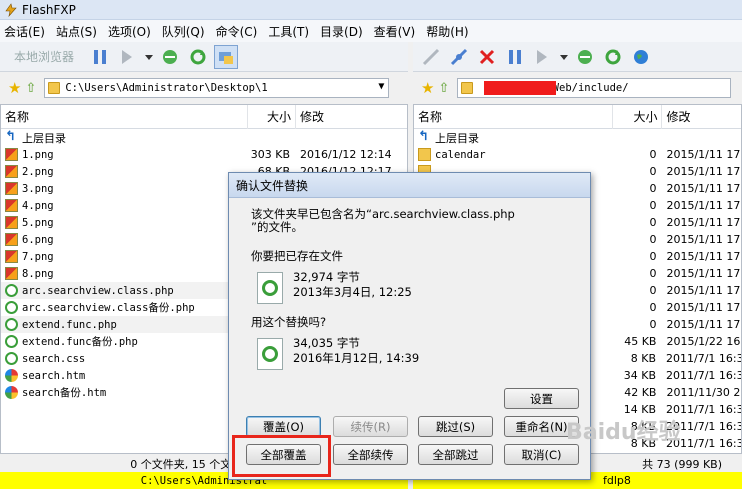 The image size is (742, 489). What do you see at coordinates (467, 88) in the screenshot?
I see `folder-icon` at bounding box center [467, 88].